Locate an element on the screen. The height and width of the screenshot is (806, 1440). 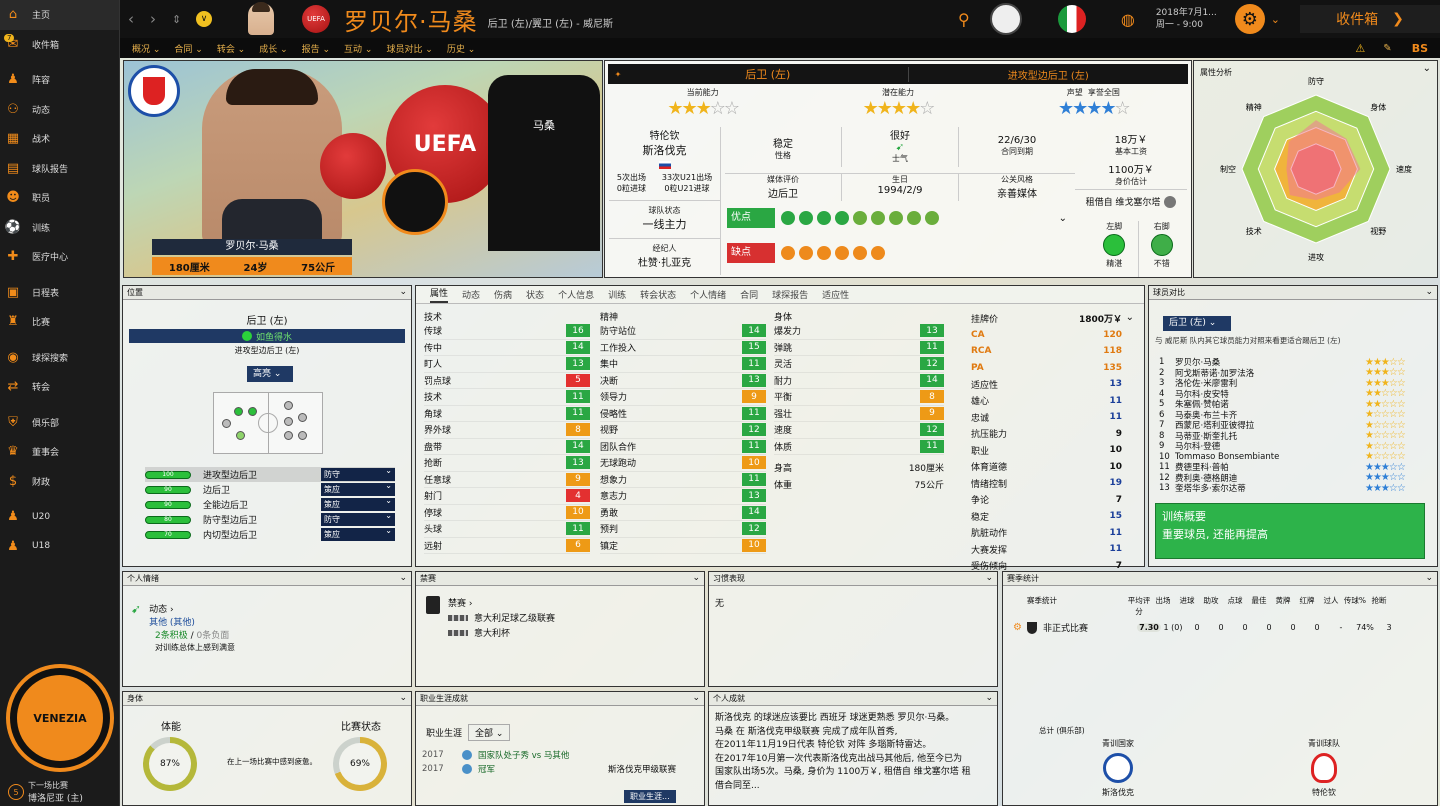
career-row: 2017 冠军 斯洛伐克甲级联赛 is located at coordinates (557, 769).